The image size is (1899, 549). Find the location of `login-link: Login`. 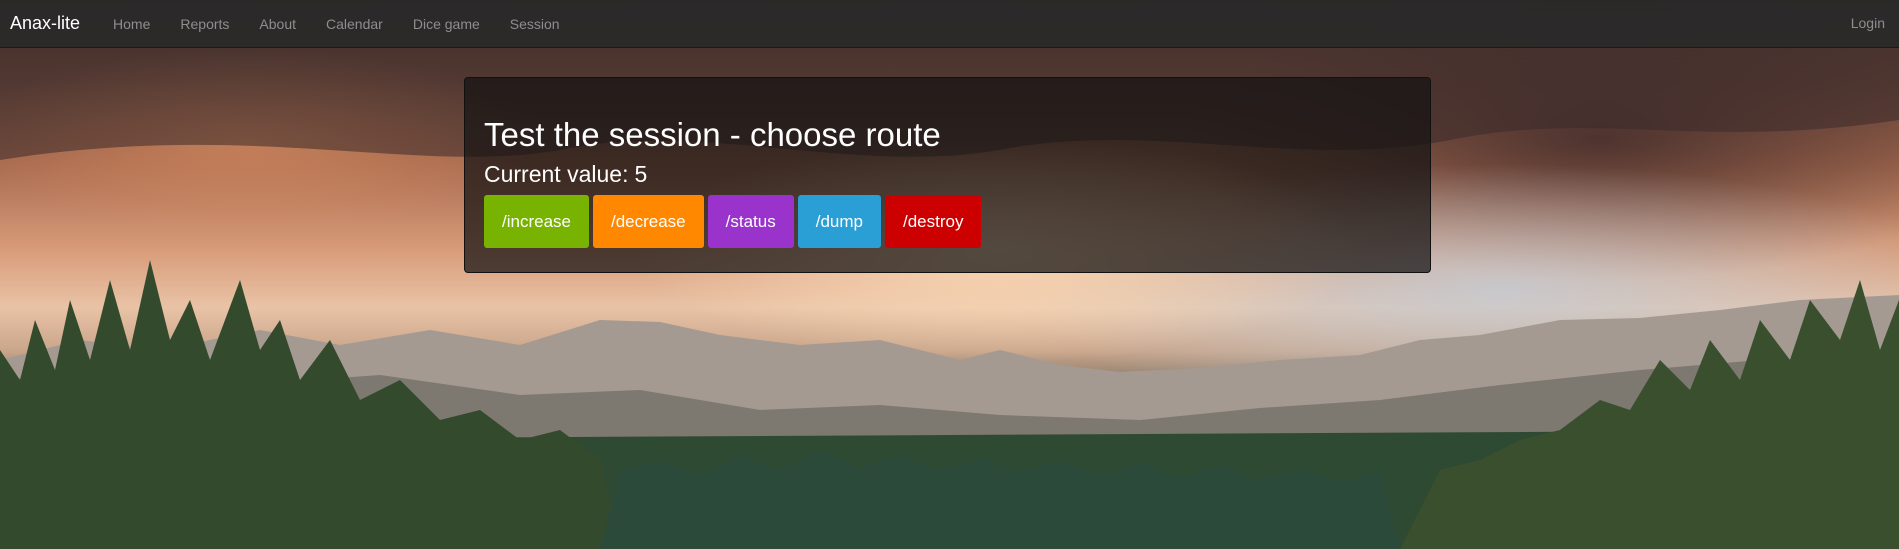

login-link: Login is located at coordinates (1868, 23).